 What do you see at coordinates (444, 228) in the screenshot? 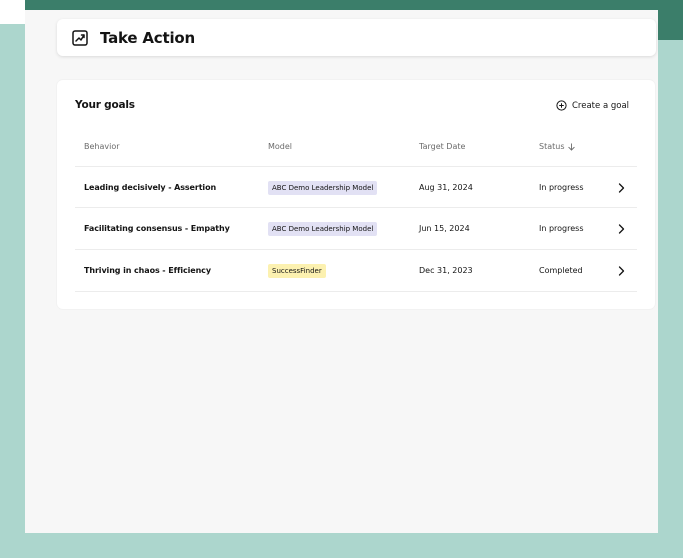
I see `target-date-cell: Jun 15, 2024` at bounding box center [444, 228].